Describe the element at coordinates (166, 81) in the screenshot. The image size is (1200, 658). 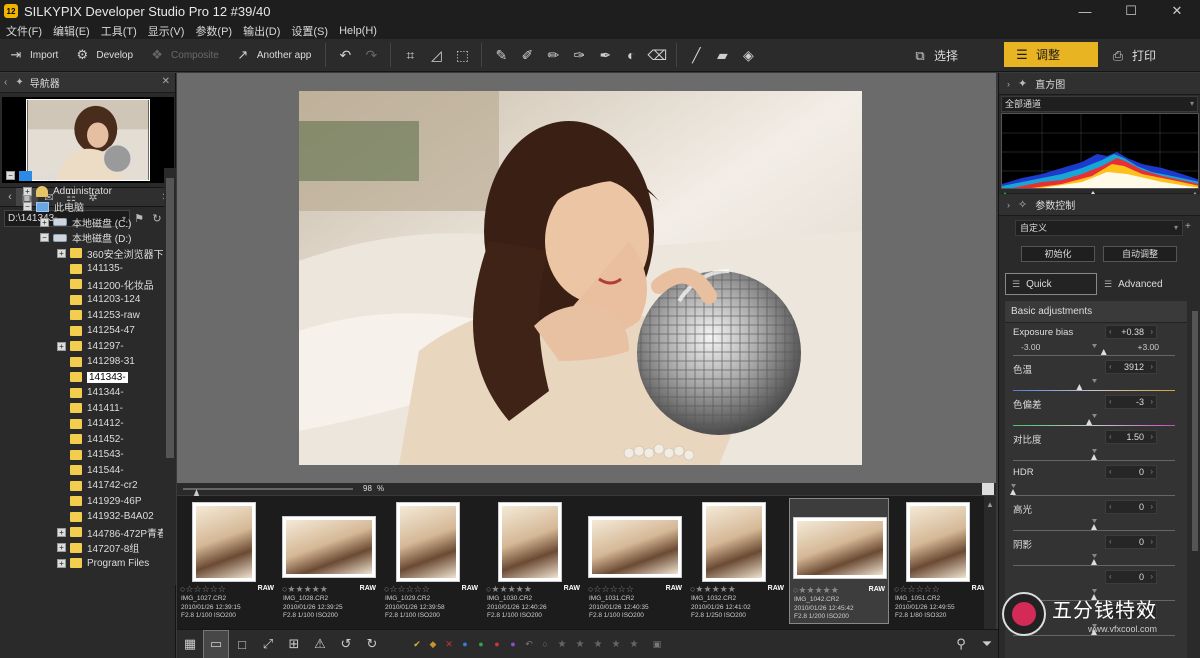
I see `close-icon: ✕` at that location.